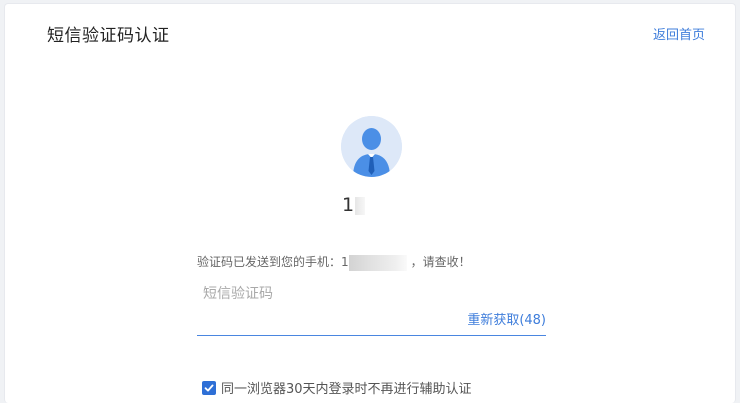  What do you see at coordinates (346, 389) in the screenshot?
I see `remember-label: 同一浏览器30天内登录时不再进行辅助认证` at bounding box center [346, 389].